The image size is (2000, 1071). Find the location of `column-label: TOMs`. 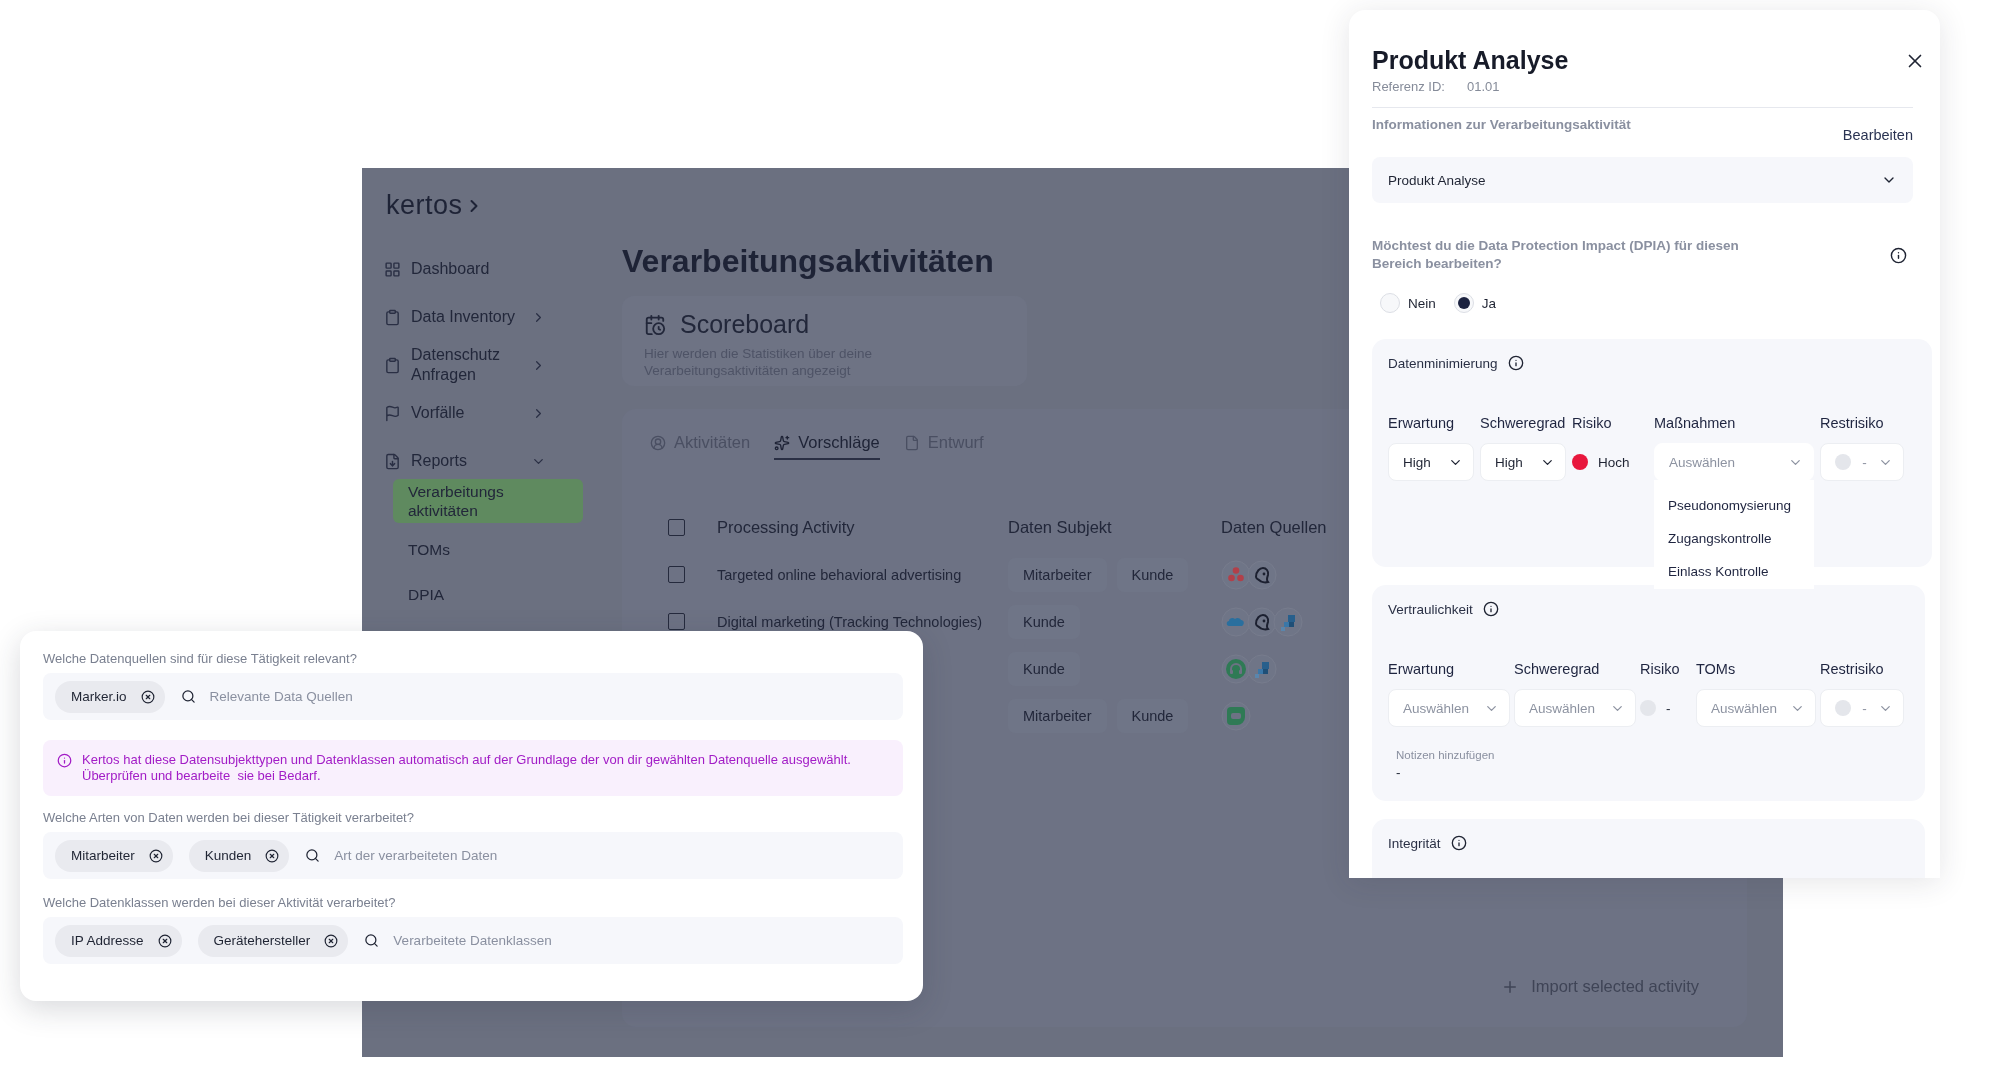

column-label: TOMs is located at coordinates (1716, 669).